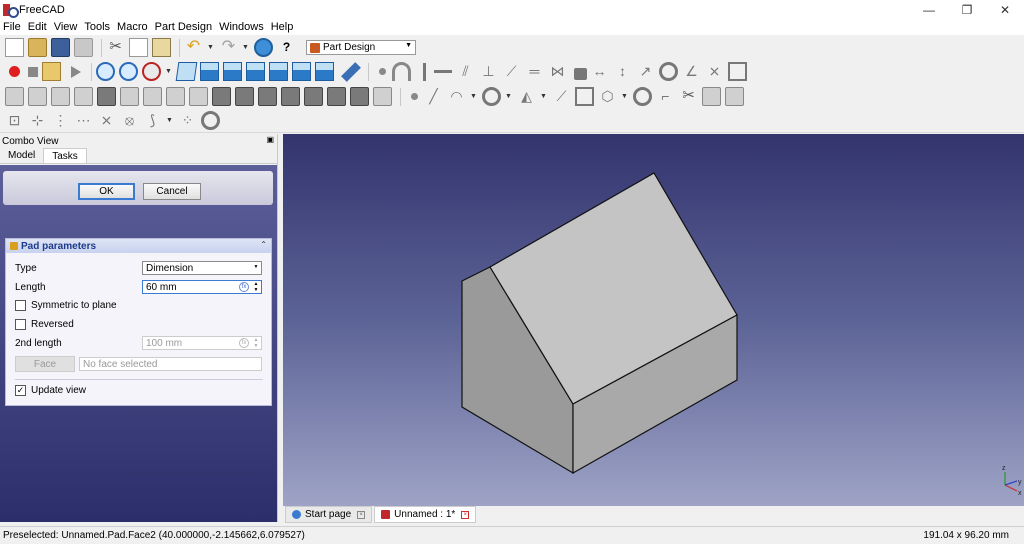 This screenshot has width=1024, height=544. Describe the element at coordinates (37, 27) in the screenshot. I see `menu-edit: Edit` at that location.